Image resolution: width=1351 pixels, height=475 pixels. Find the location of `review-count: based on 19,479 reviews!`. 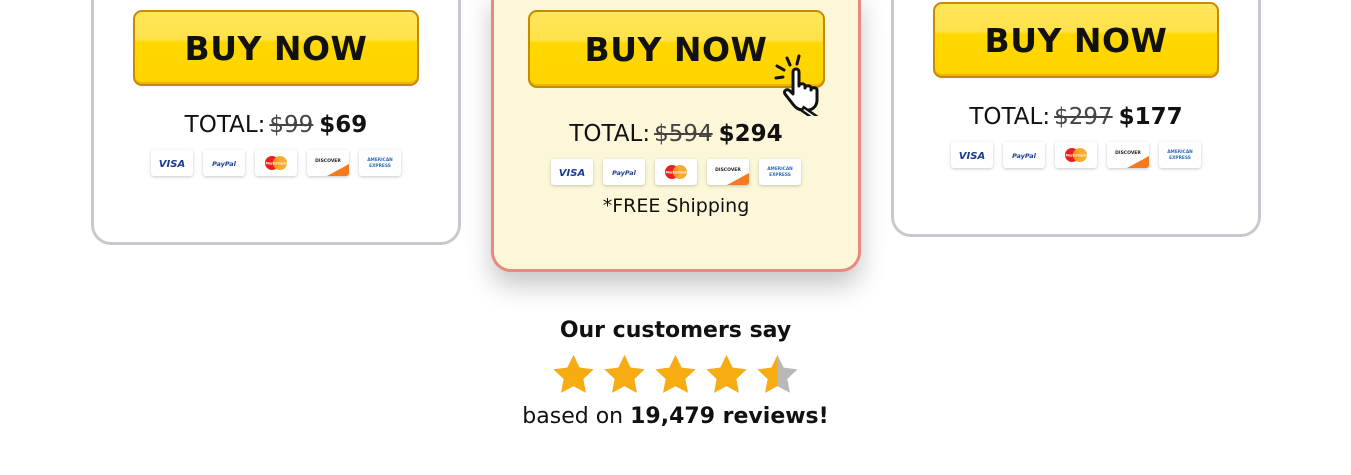

review-count: based on 19,479 reviews! is located at coordinates (675, 416).